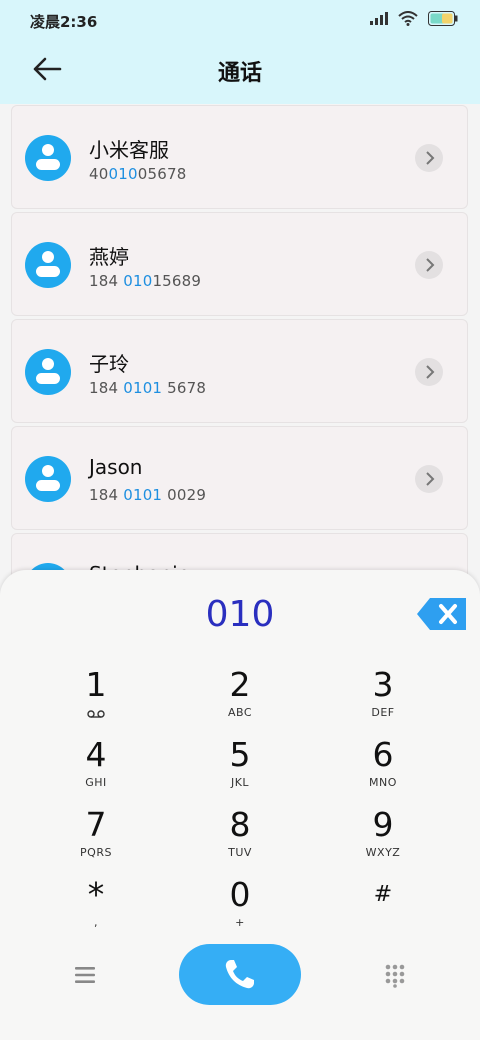  Describe the element at coordinates (240, 614) in the screenshot. I see `dialed-number: 010` at that location.